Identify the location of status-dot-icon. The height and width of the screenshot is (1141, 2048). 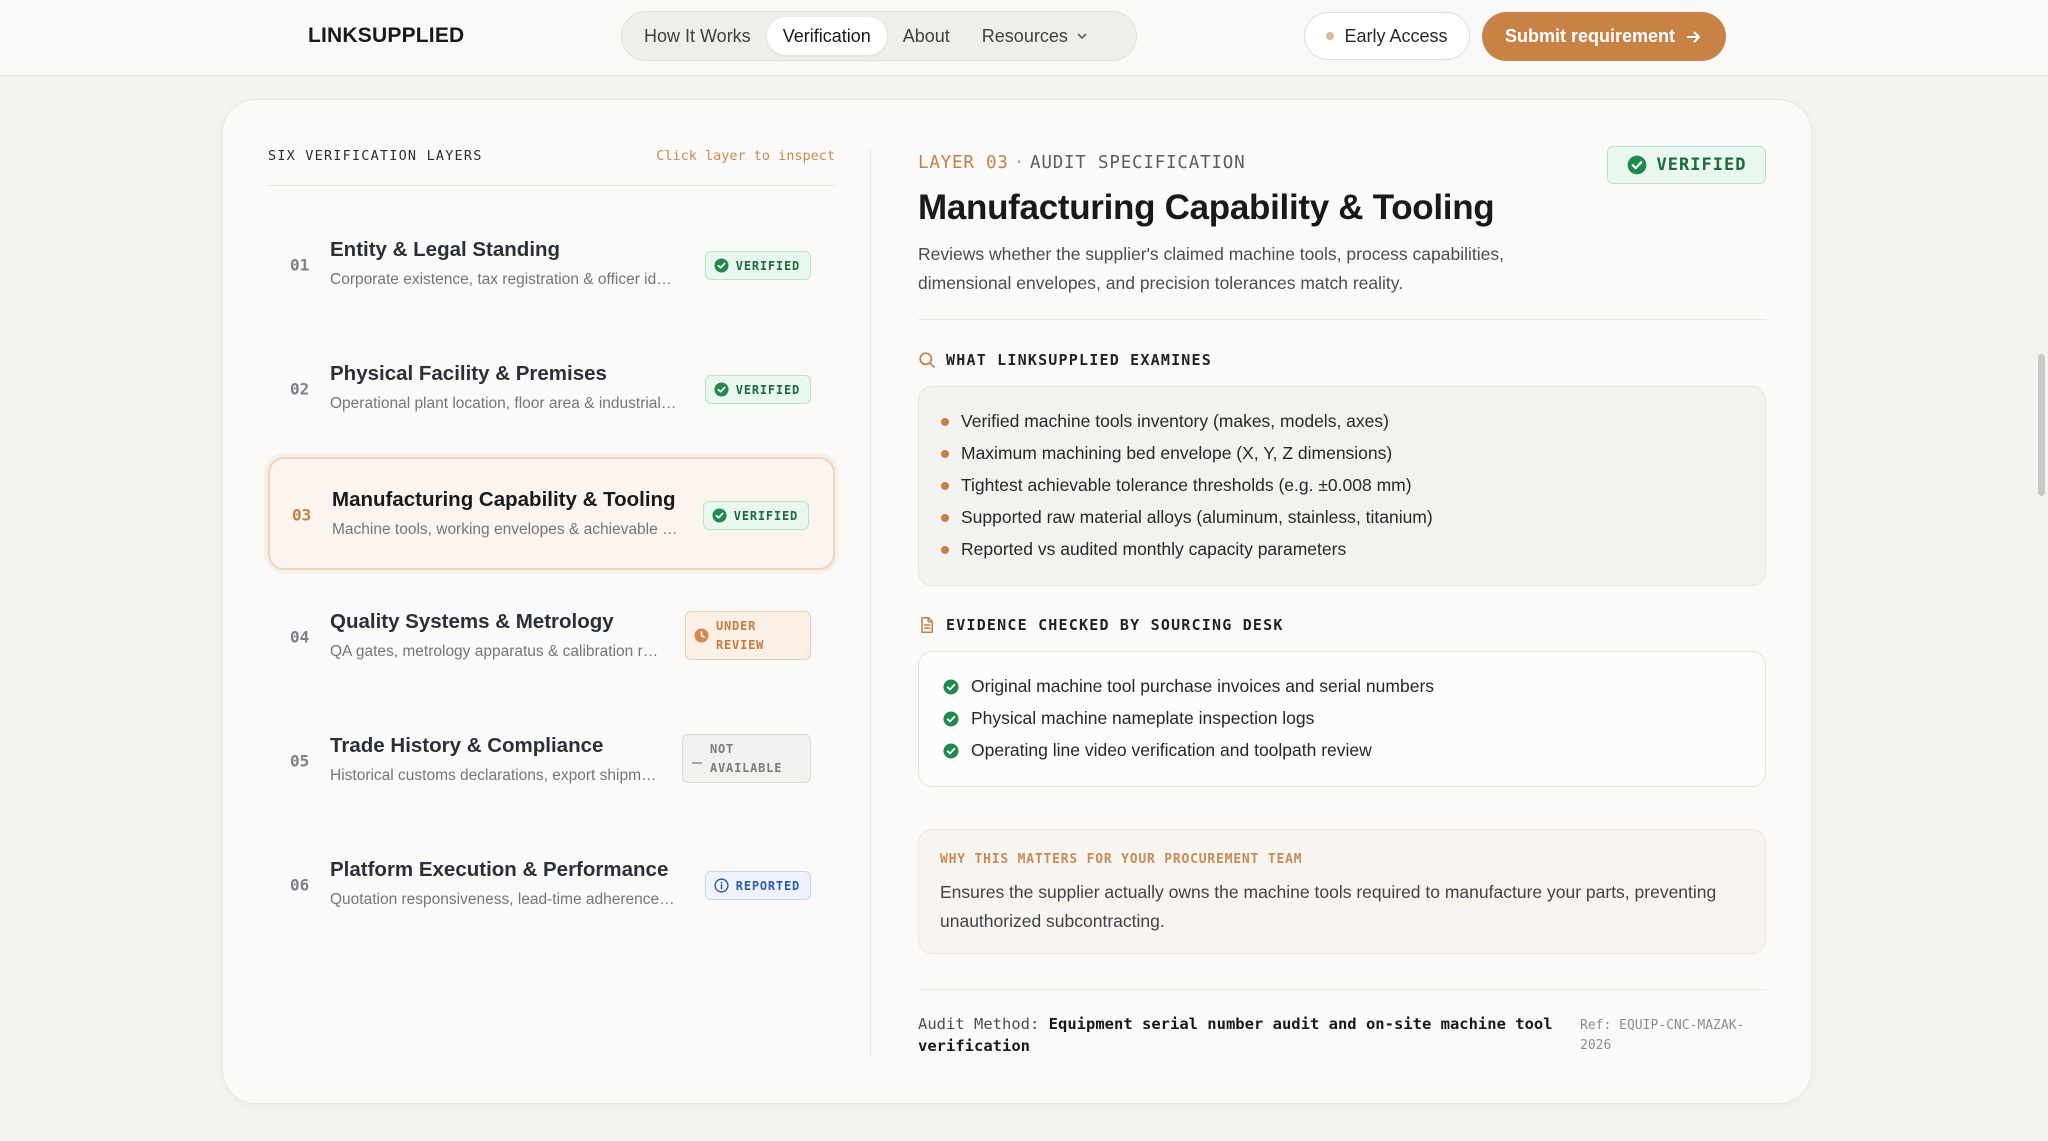
(1330, 36).